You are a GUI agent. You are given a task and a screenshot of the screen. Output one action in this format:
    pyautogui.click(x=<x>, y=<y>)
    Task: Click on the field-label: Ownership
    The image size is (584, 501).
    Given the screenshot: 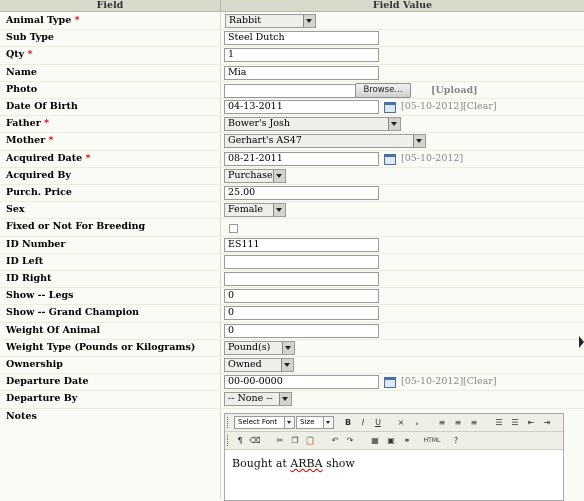 What is the action you would take?
    pyautogui.click(x=34, y=364)
    